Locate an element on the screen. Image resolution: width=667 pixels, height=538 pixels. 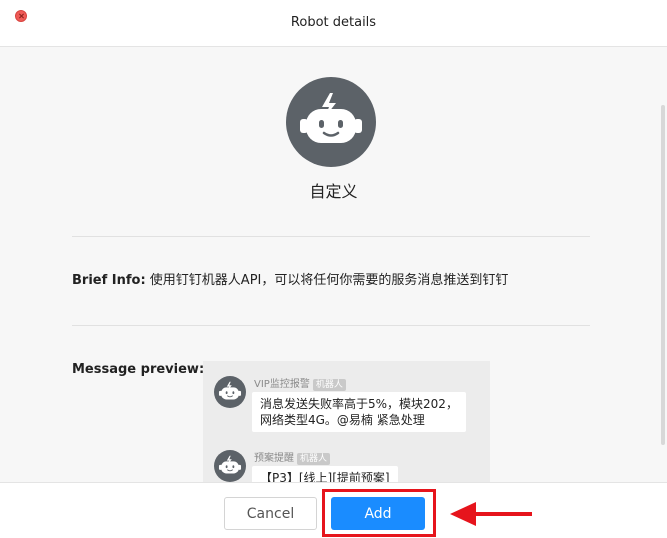
sender-name: VIP监控报警 is located at coordinates (282, 384).